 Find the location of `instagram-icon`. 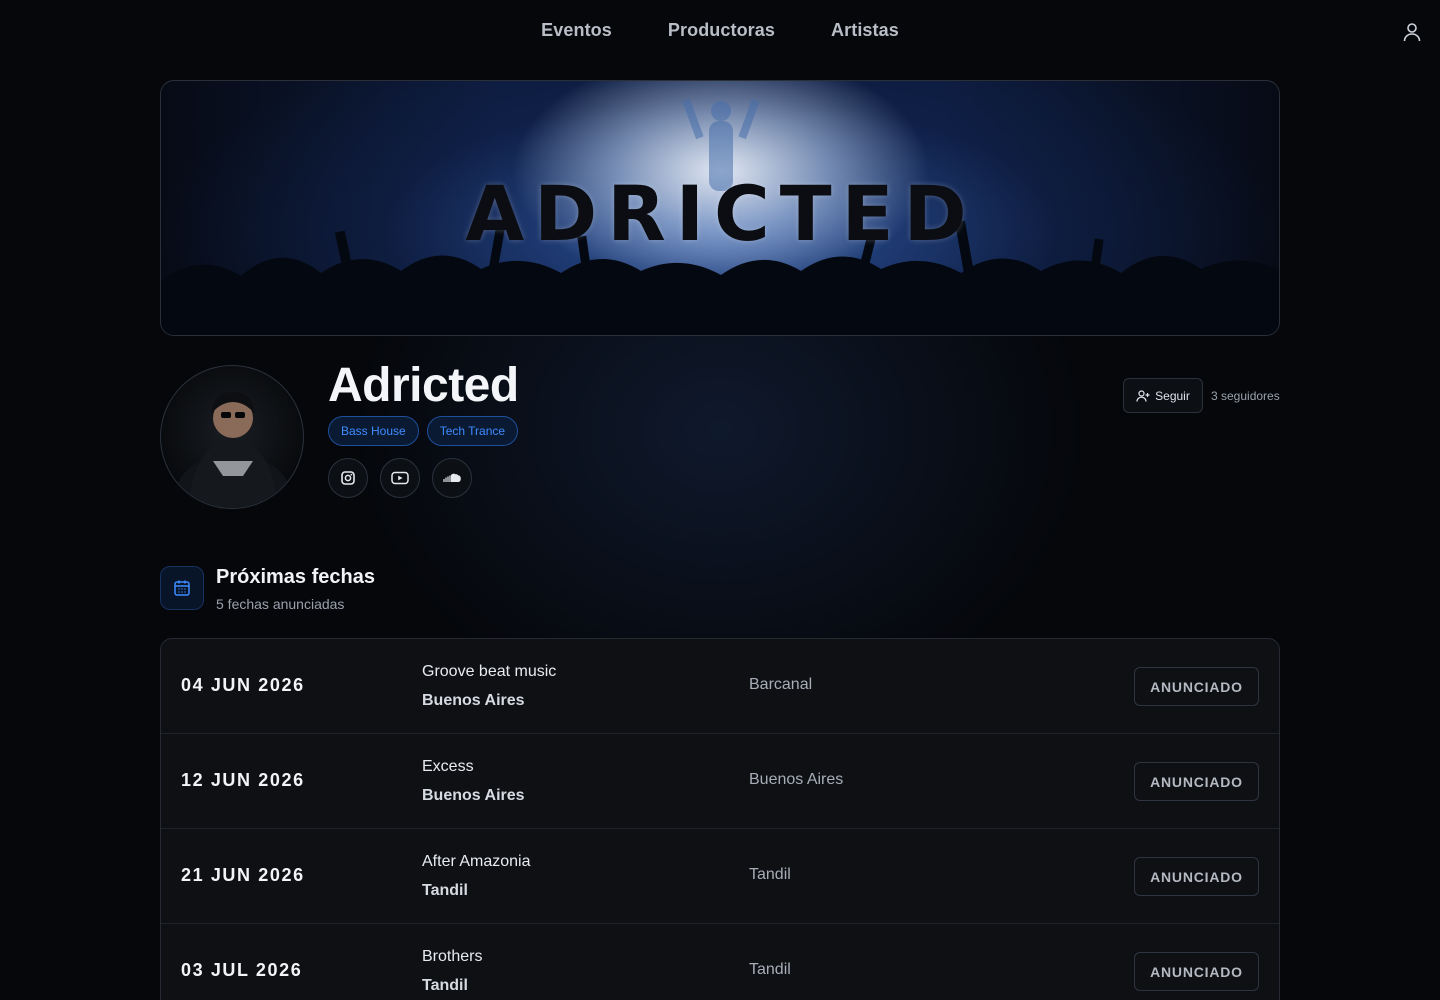

instagram-icon is located at coordinates (348, 478).